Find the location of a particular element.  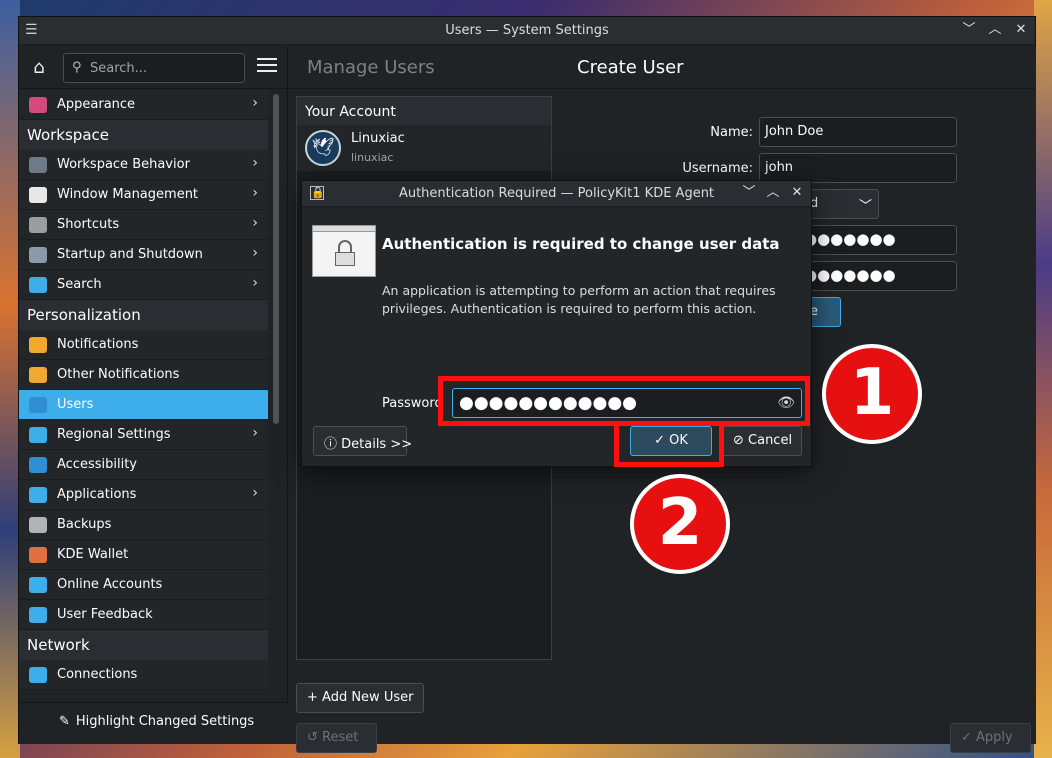

manage-users-heading: Manage Users is located at coordinates (371, 67).